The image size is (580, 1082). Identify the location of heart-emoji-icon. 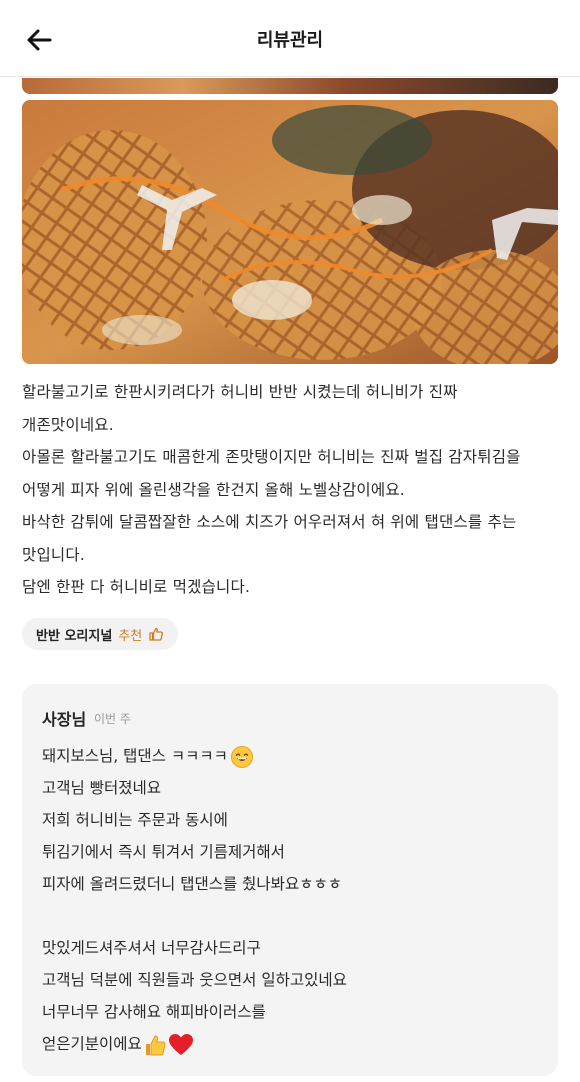
(180, 1044).